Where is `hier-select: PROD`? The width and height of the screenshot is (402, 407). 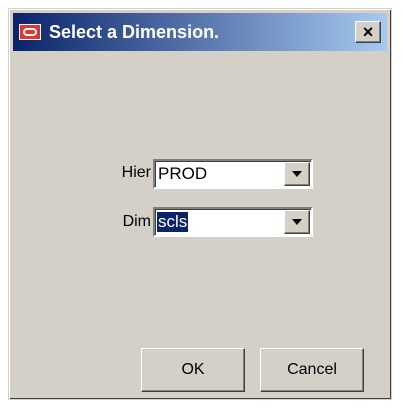
hier-select: PROD is located at coordinates (233, 174).